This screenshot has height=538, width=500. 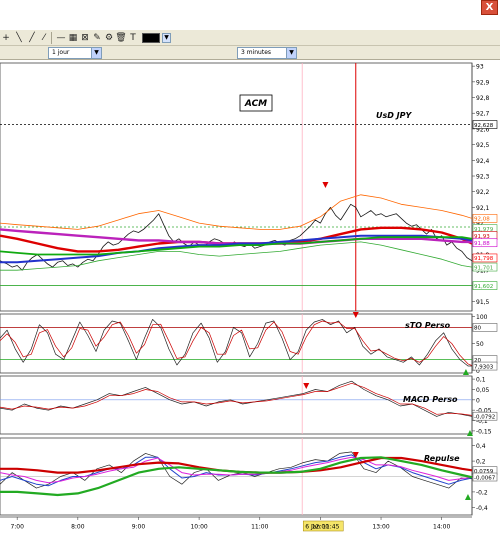 I want to click on annotation-stochastic: sTO Perso, so click(x=428, y=325).